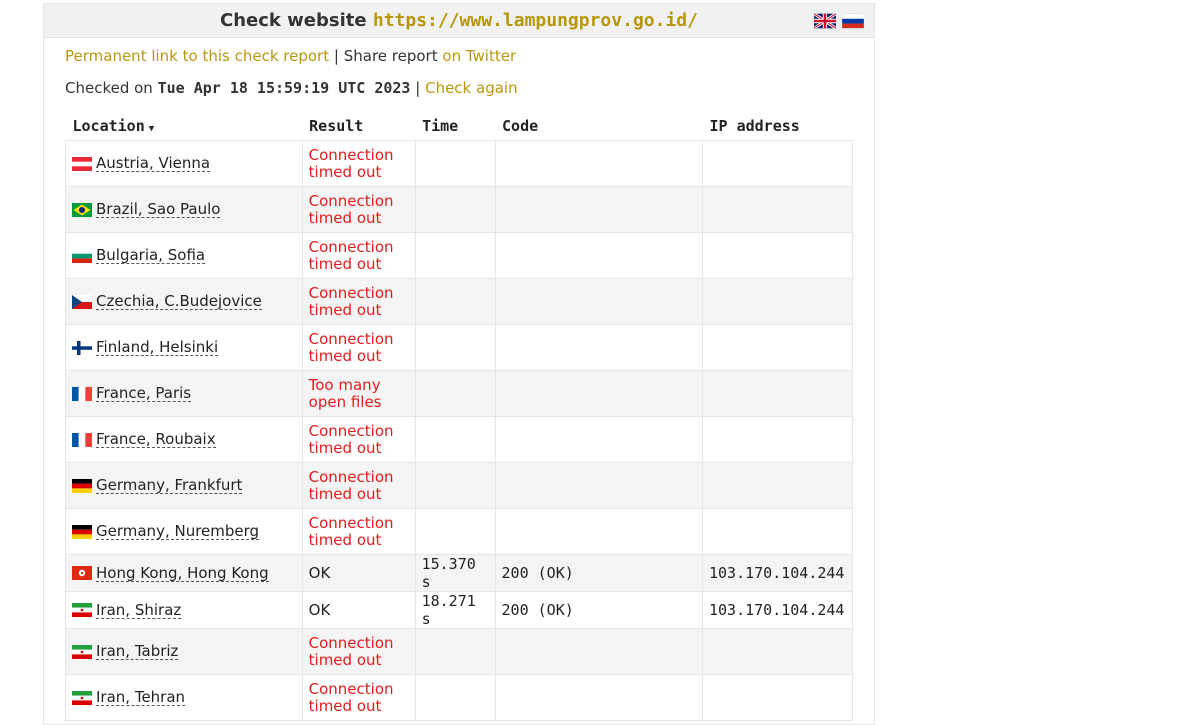 The image size is (1200, 725). I want to click on russia-flag-icon, so click(853, 21).